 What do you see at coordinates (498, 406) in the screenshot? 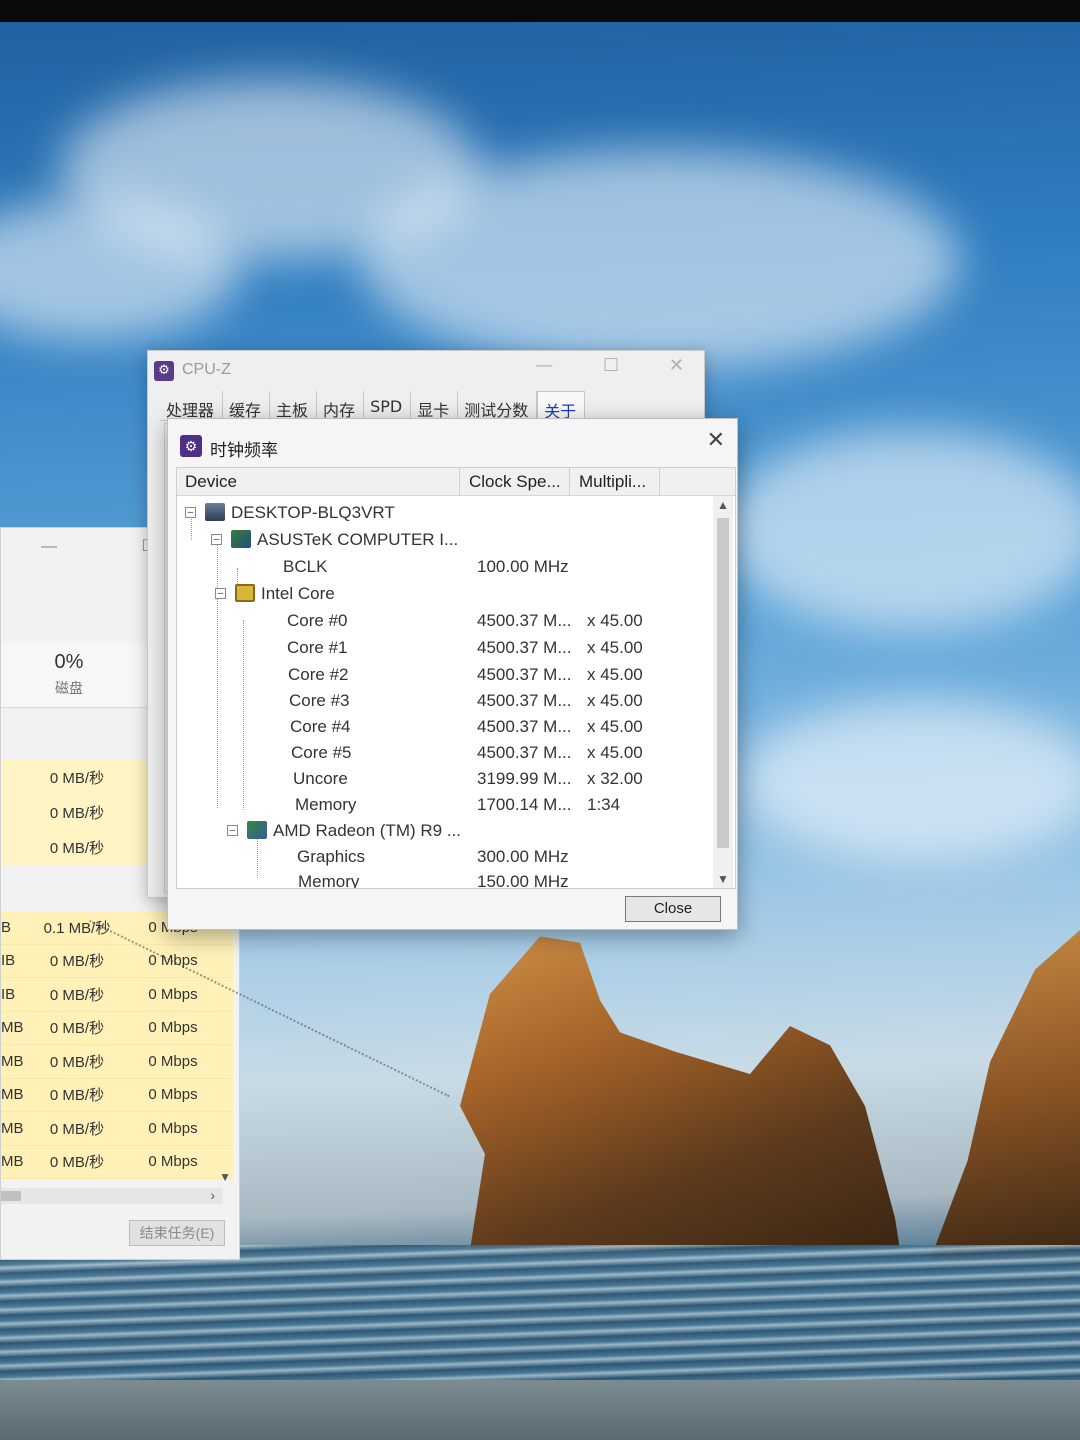
I see `tab-bench: 测试分数` at bounding box center [498, 406].